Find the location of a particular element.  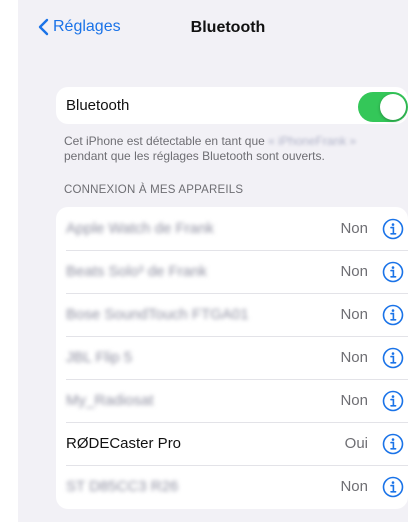

device-name: JBL Flip 5 is located at coordinates (99, 357).